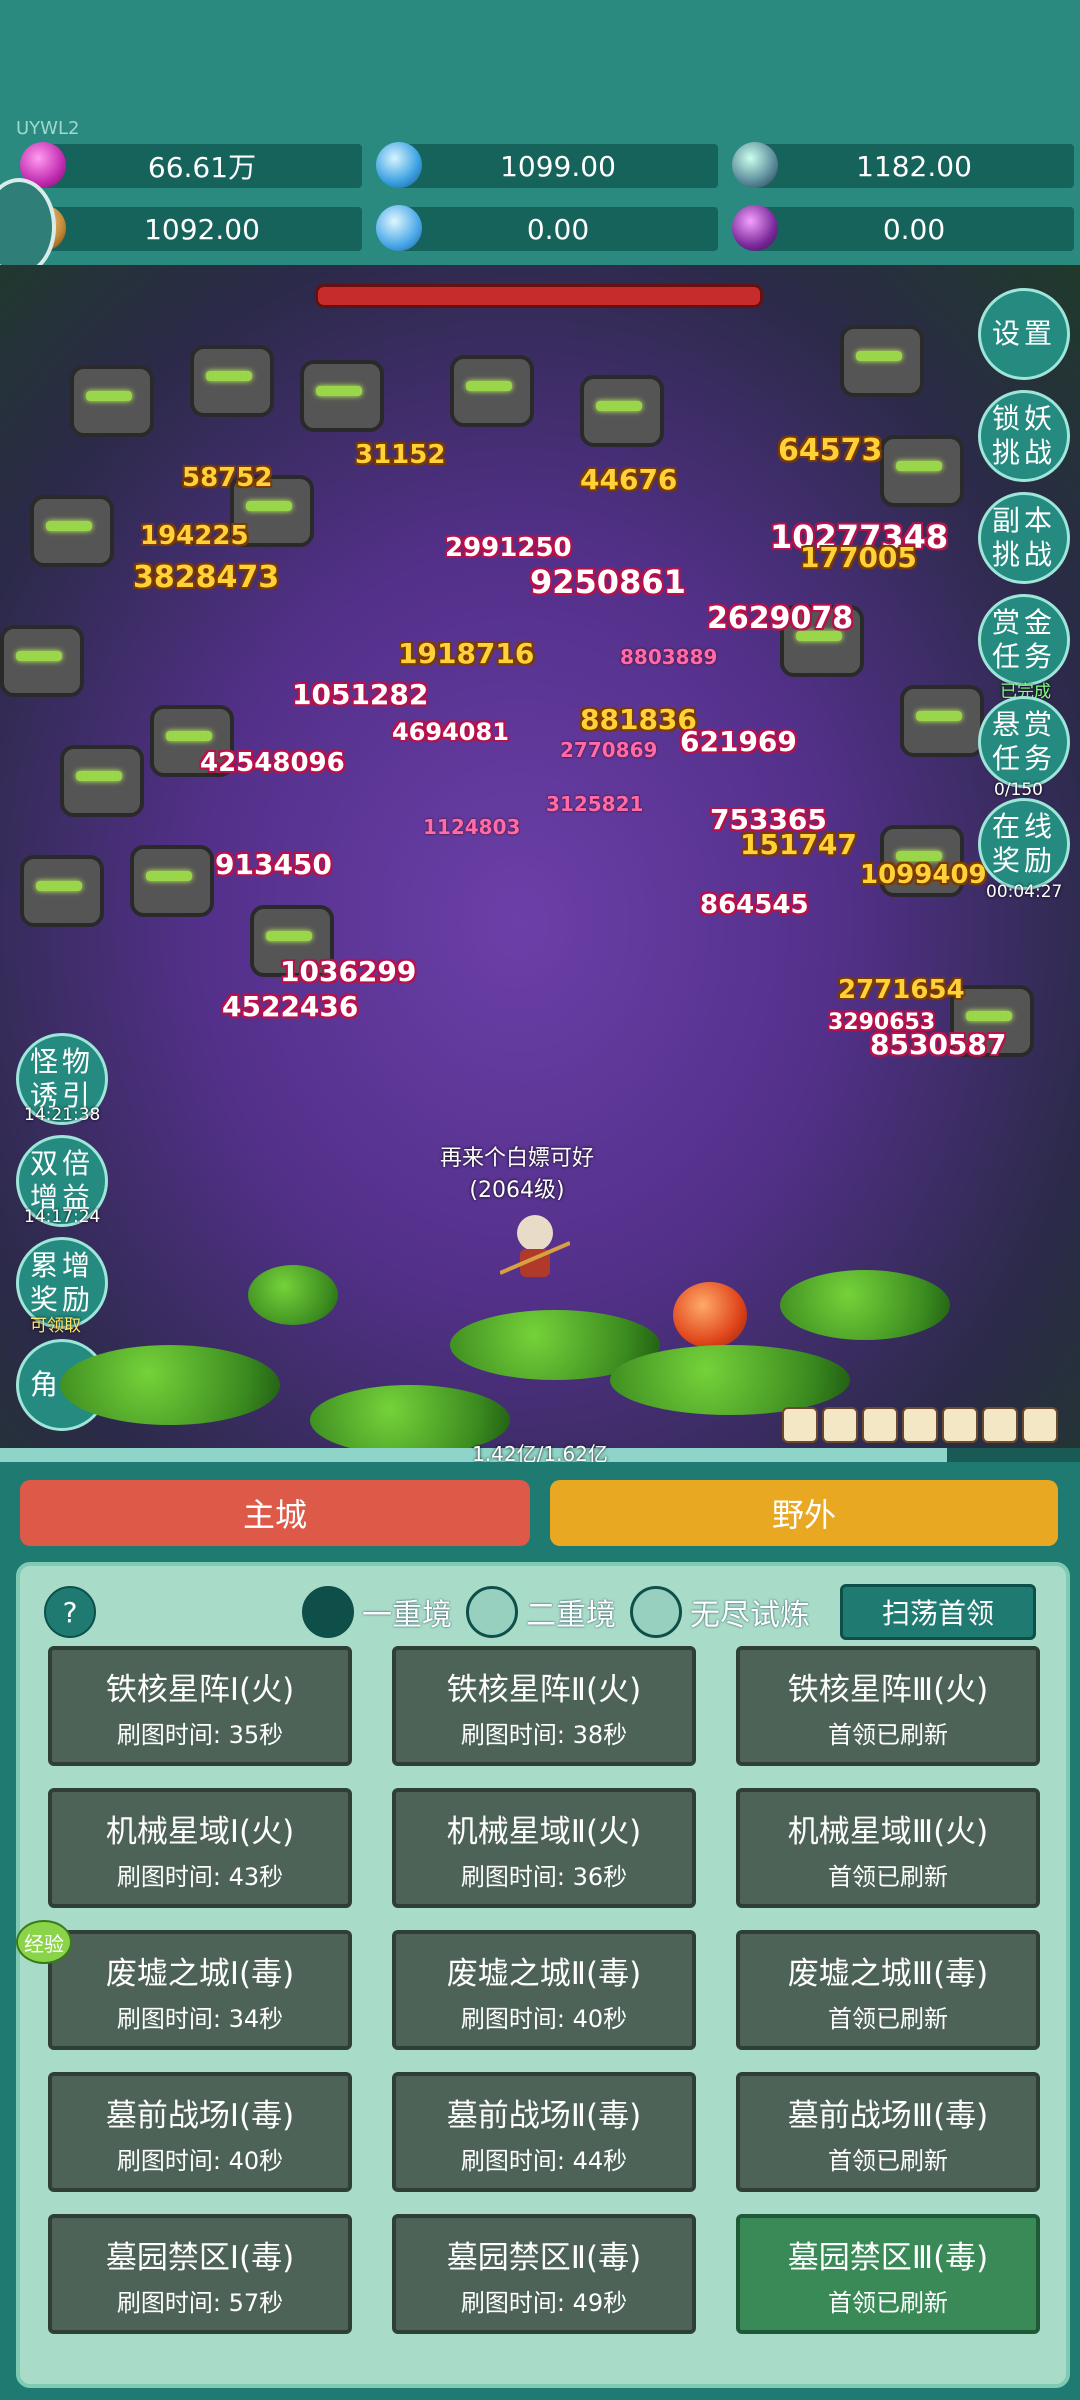  Describe the element at coordinates (62, 1217) in the screenshot. I see `double-buff-timer: 14:17:24` at that location.